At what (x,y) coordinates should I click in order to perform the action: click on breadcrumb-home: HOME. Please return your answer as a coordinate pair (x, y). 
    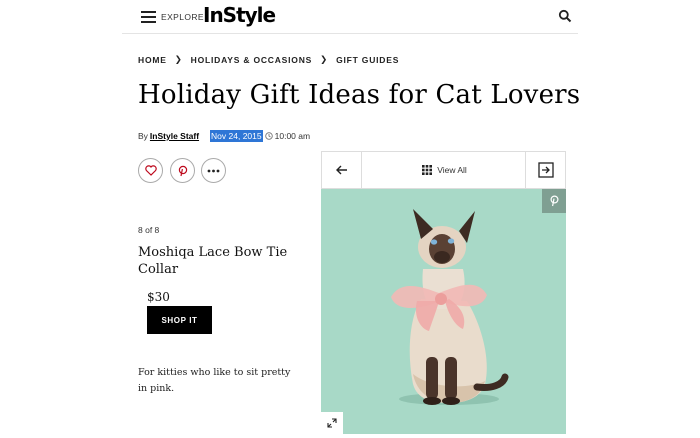
    Looking at the image, I should click on (152, 60).